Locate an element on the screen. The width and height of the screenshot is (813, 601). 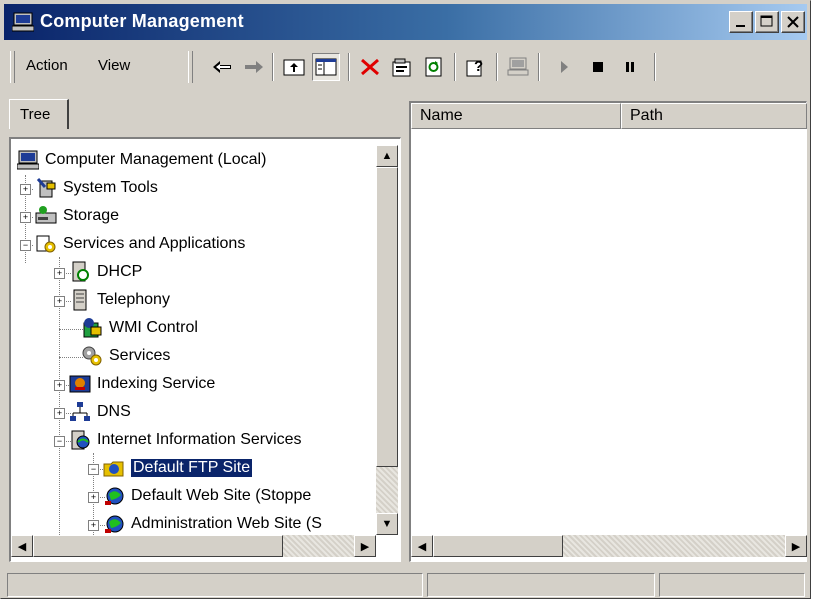
tab-tree: Tree is located at coordinates (39, 114).